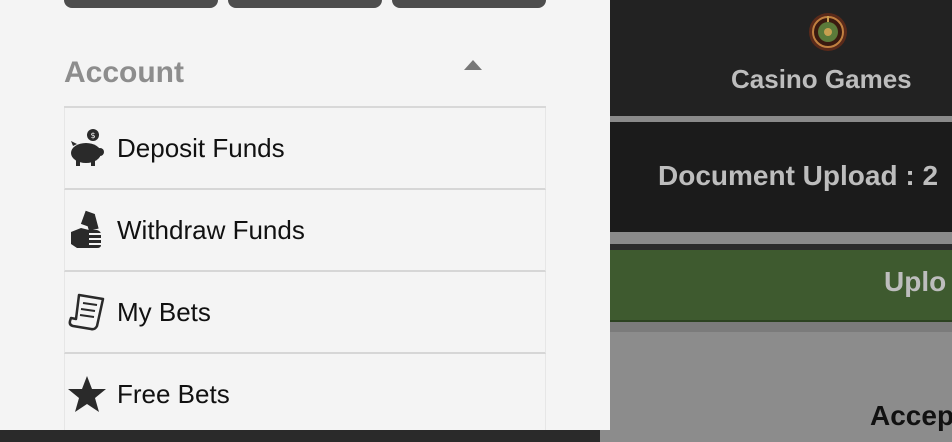  I want to click on divider, so click(776, 327).